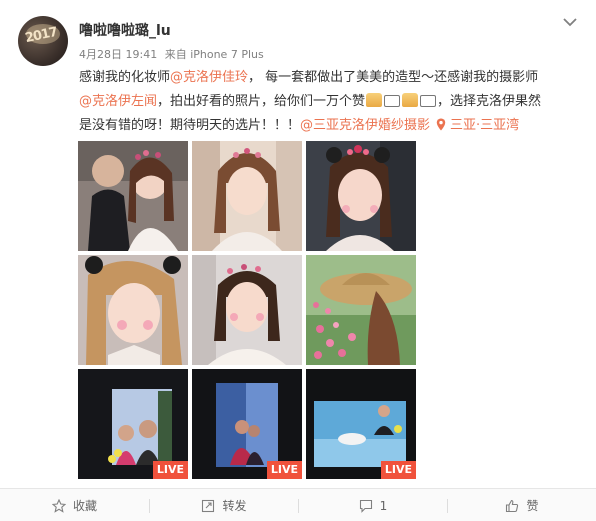  What do you see at coordinates (373, 505) in the screenshot?
I see `comment-button: 1` at bounding box center [373, 505].